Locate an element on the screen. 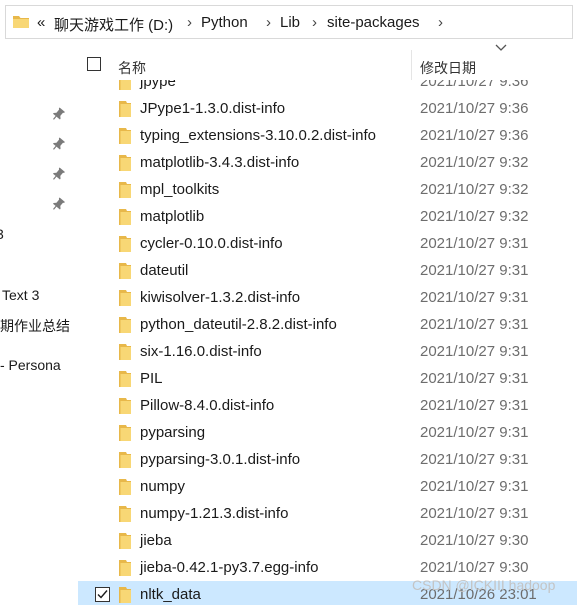 The width and height of the screenshot is (577, 605). file-row: numpy 2021/10/27 9:31 is located at coordinates (327, 486).